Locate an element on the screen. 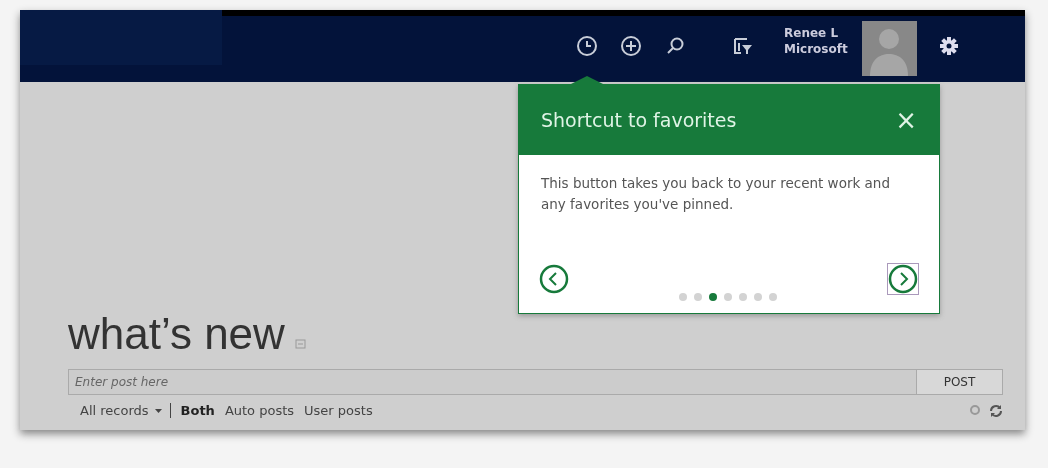 This screenshot has height=468, width=1048. page-title: what’s new is located at coordinates (176, 334).